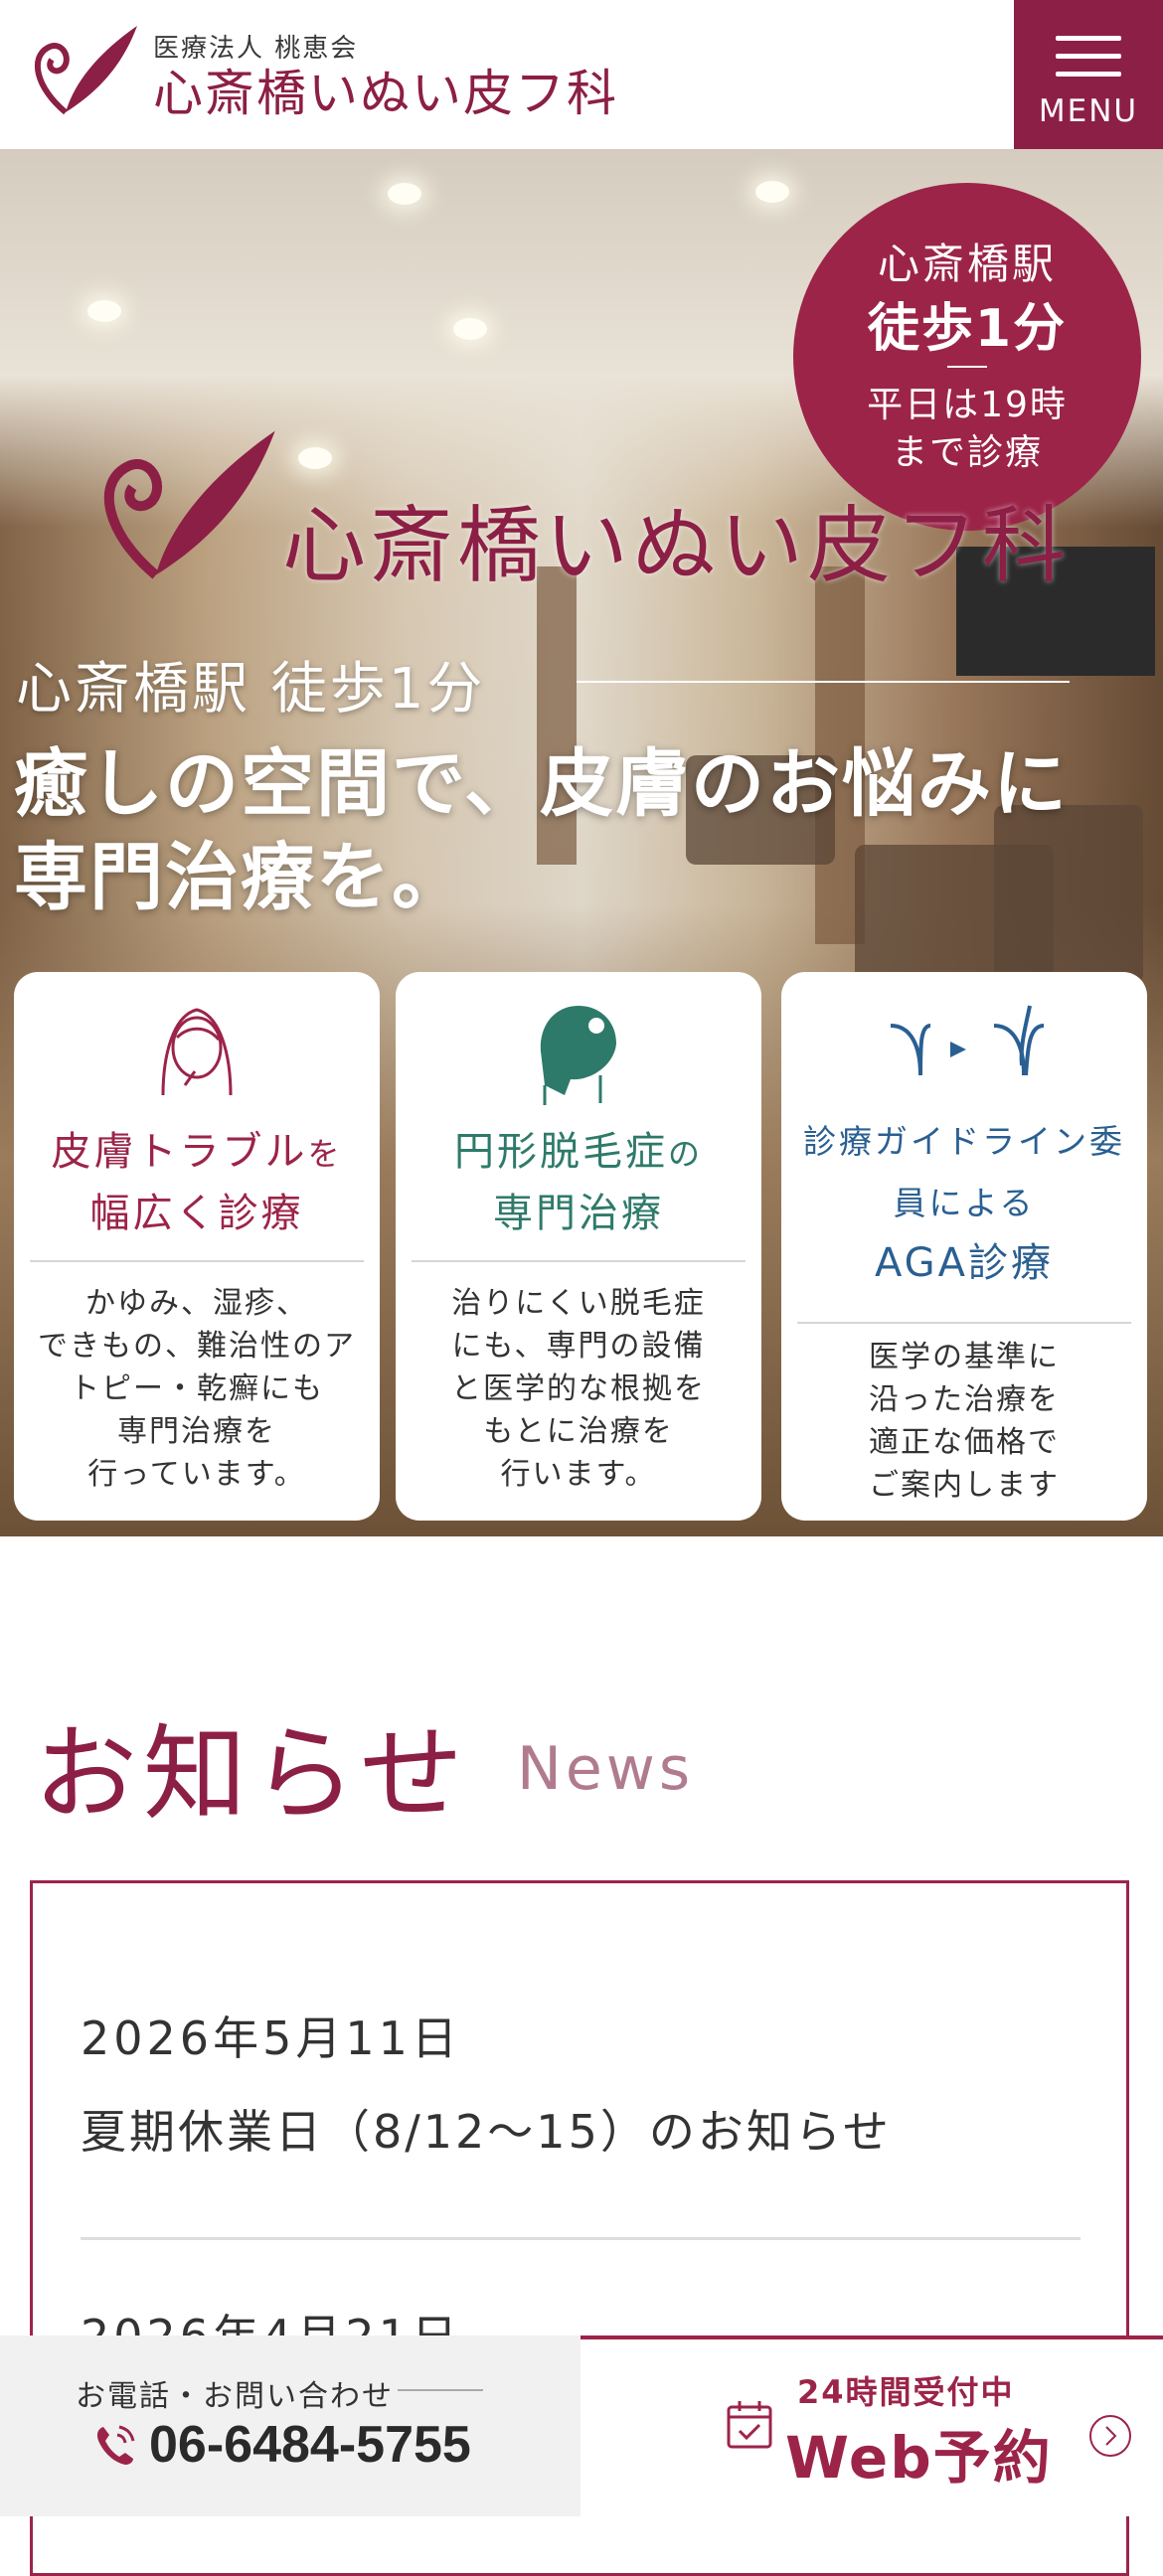 This screenshot has height=2576, width=1163. Describe the element at coordinates (967, 1040) in the screenshot. I see `hair-follicle-icon` at that location.